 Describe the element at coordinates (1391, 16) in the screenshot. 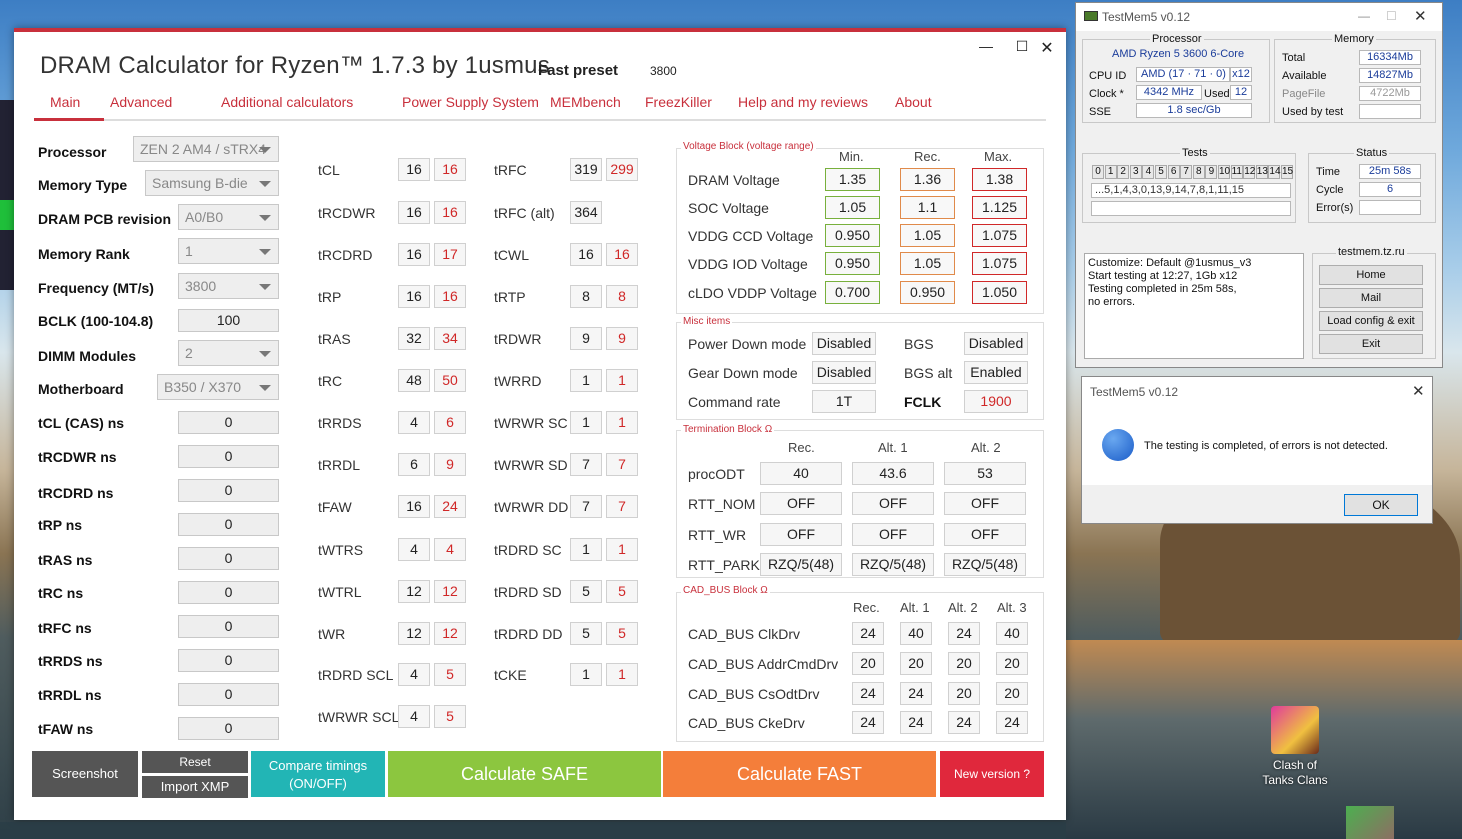

I see `testmem-maximize-icon: ☐` at that location.